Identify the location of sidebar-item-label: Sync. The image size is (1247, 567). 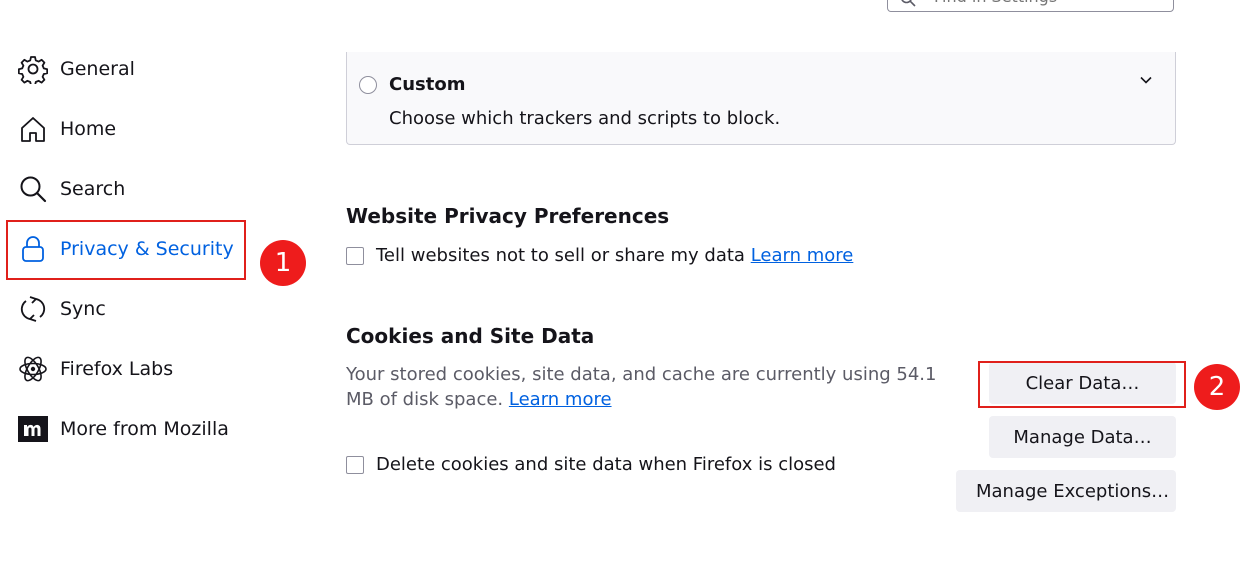
(83, 309).